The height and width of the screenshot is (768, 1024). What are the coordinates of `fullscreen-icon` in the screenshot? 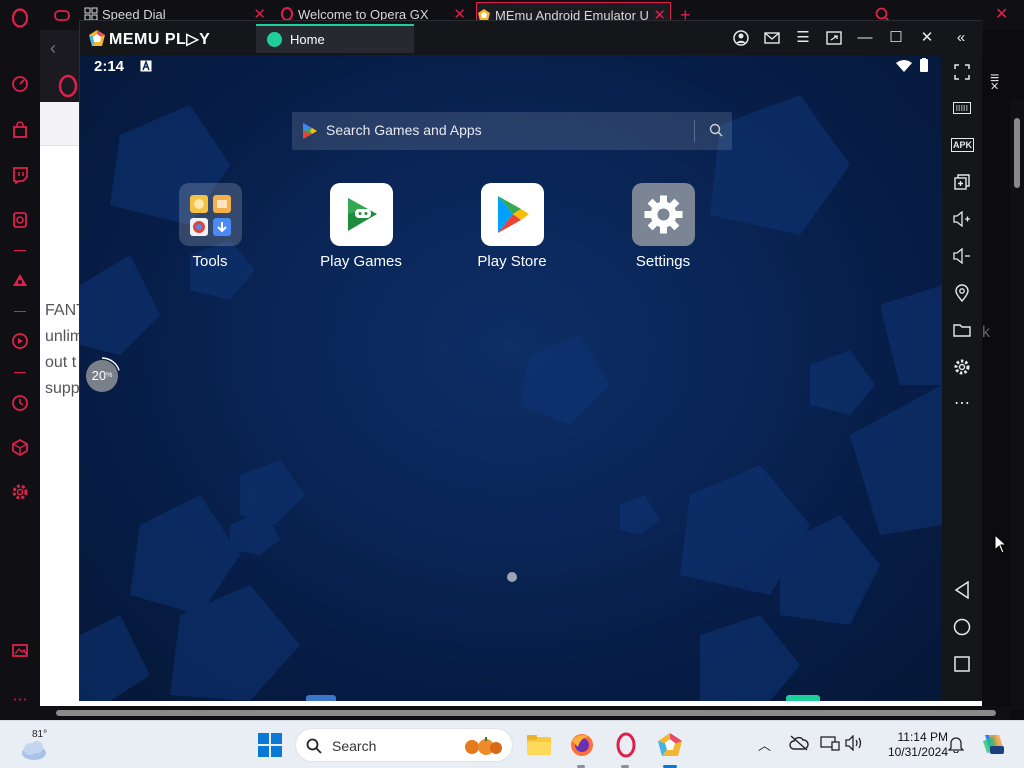 It's located at (962, 72).